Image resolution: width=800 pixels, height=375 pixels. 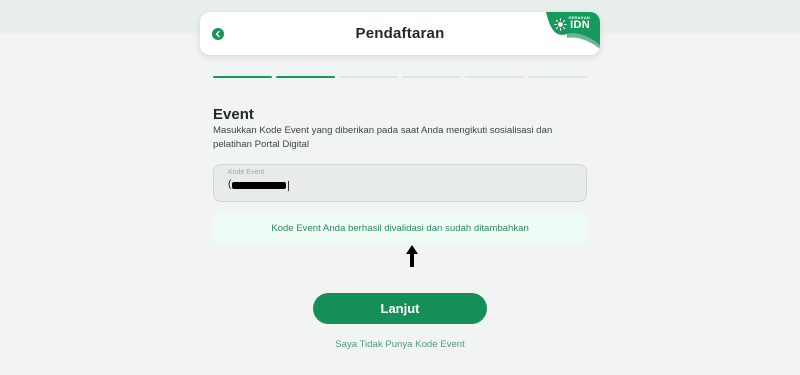 I want to click on continue-button: Lanjut, so click(x=400, y=308).